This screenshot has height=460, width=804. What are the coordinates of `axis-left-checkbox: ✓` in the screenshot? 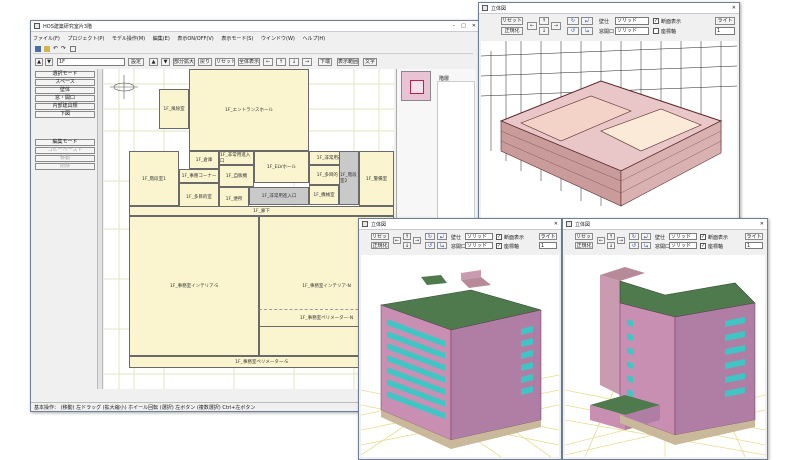 It's located at (499, 246).